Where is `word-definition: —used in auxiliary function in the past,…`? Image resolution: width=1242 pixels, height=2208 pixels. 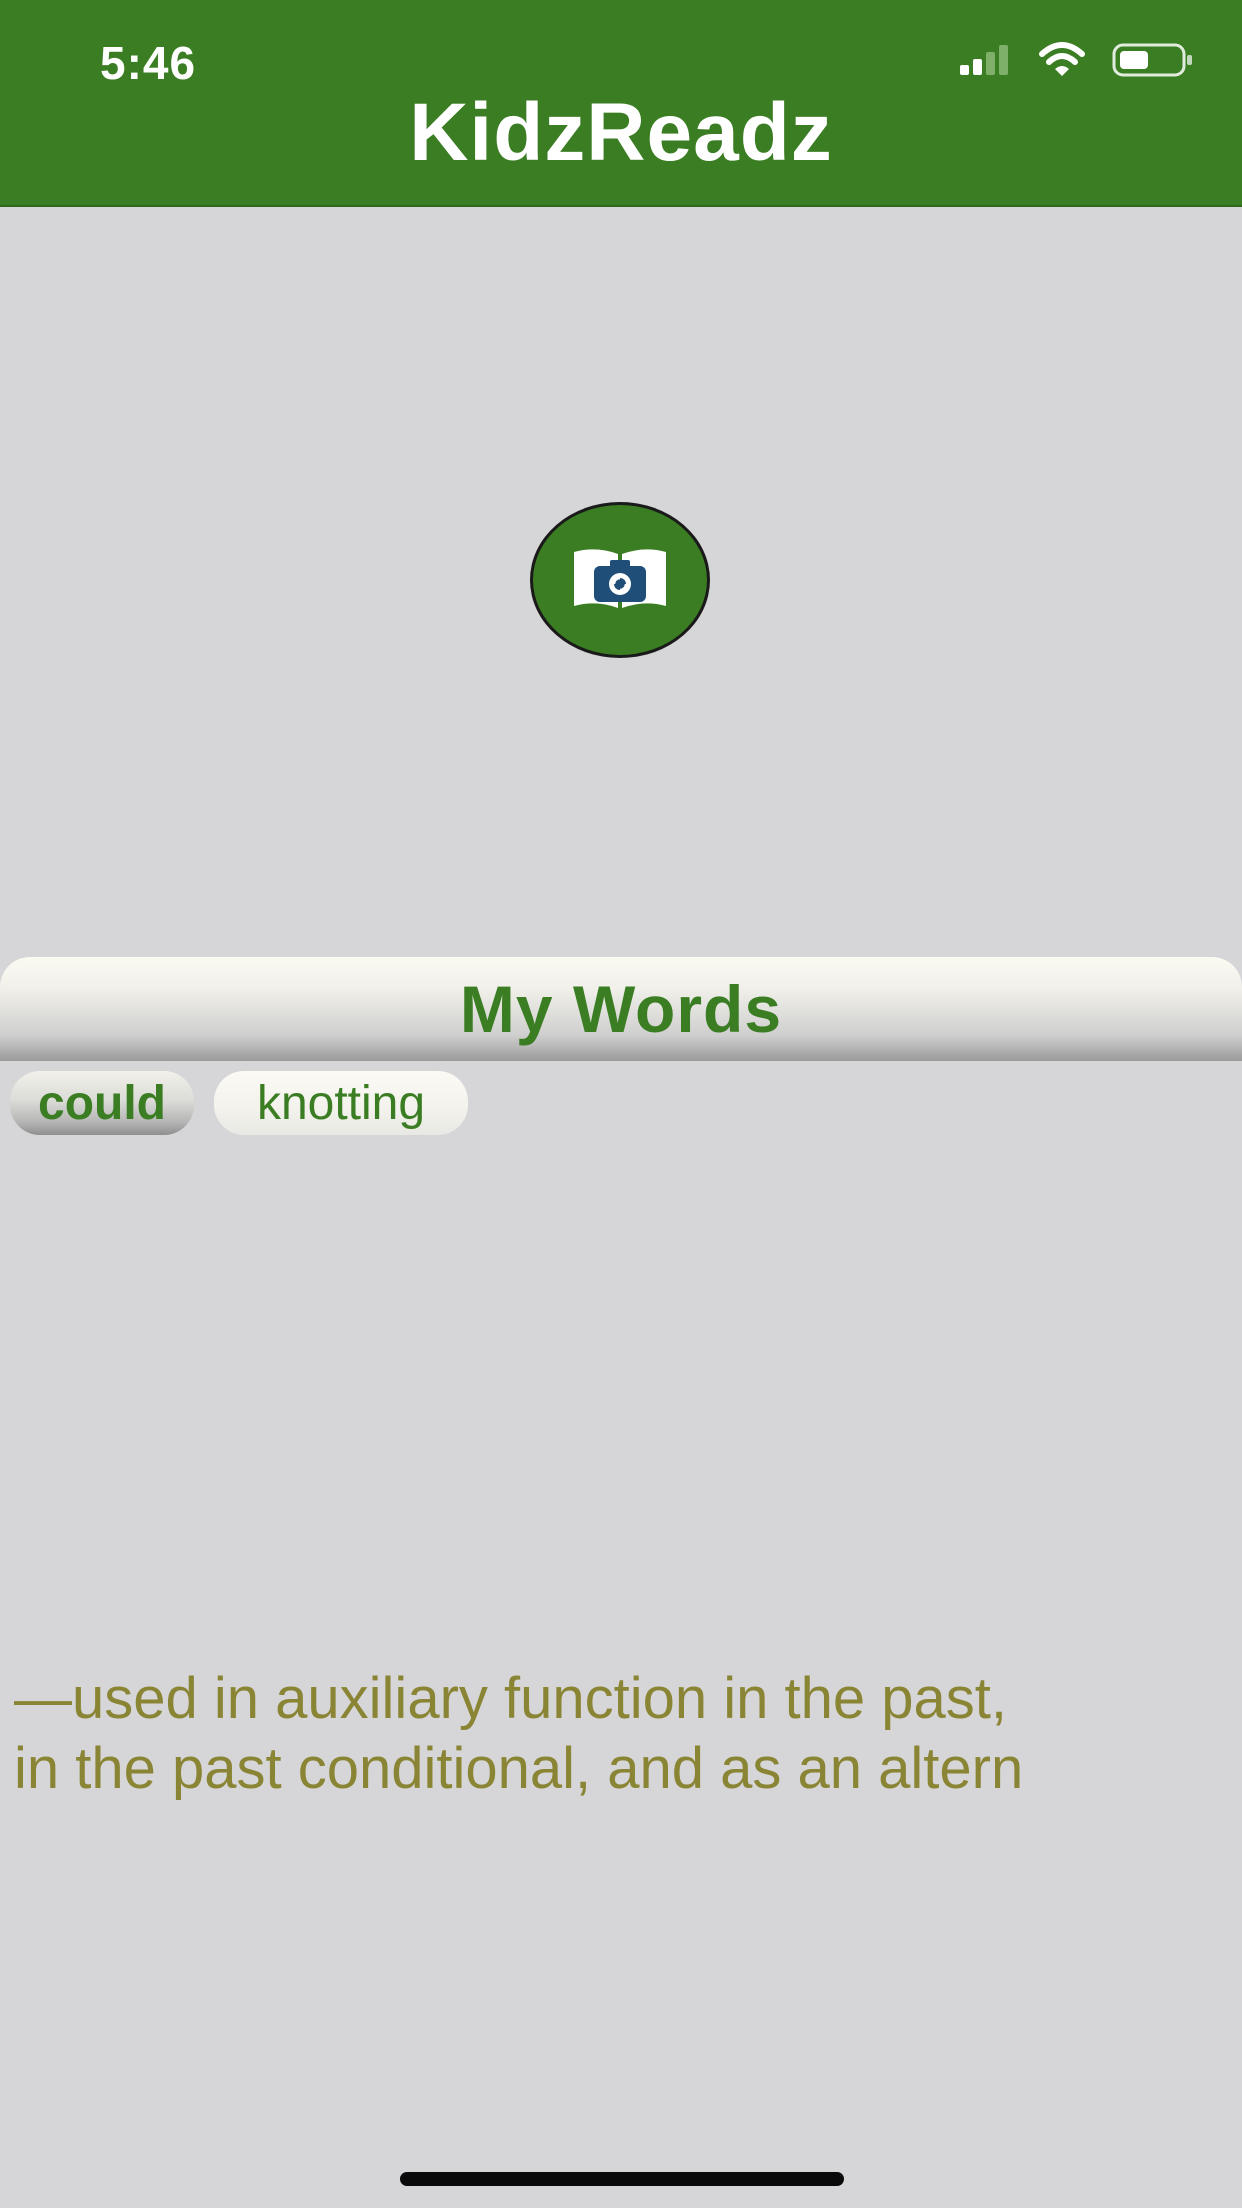
word-definition: —used in auxiliary function in the past,… is located at coordinates (628, 1734).